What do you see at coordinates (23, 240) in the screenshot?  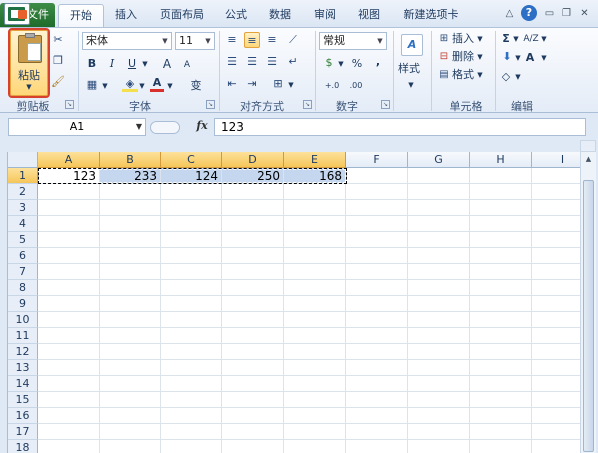 I see `row-header-5: 5` at bounding box center [23, 240].